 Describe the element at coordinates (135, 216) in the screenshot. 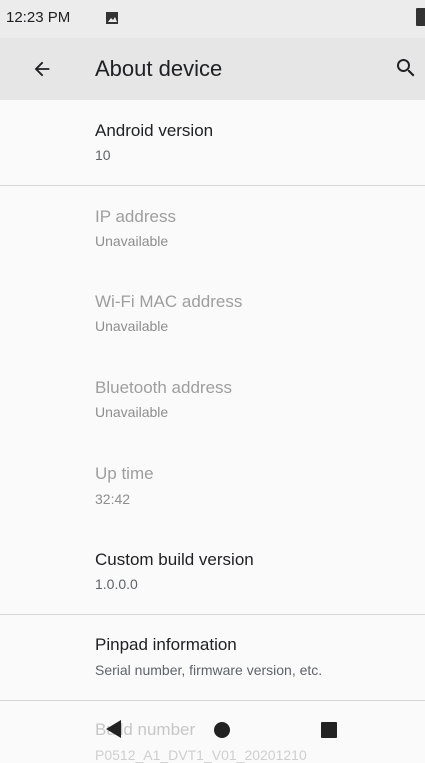

I see `ip-address-title: IP address` at that location.